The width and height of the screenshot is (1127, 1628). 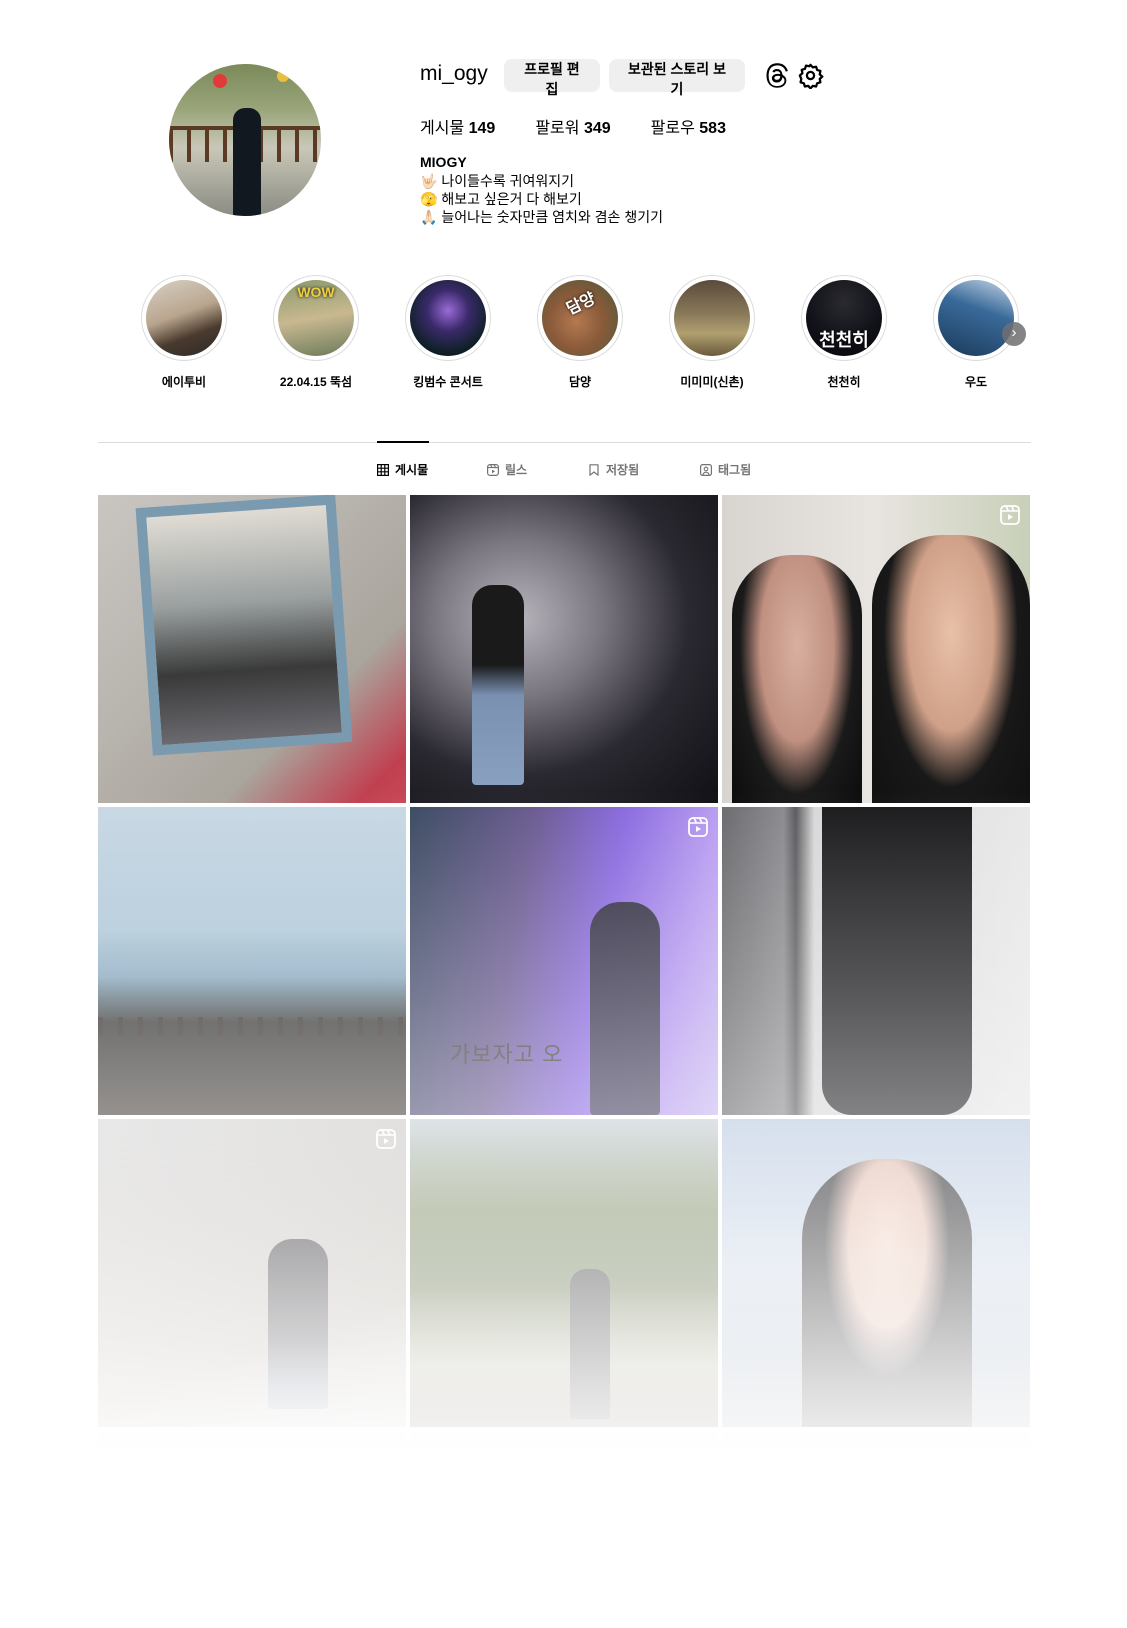 What do you see at coordinates (184, 382) in the screenshot?
I see `highlight-label: 에이투비` at bounding box center [184, 382].